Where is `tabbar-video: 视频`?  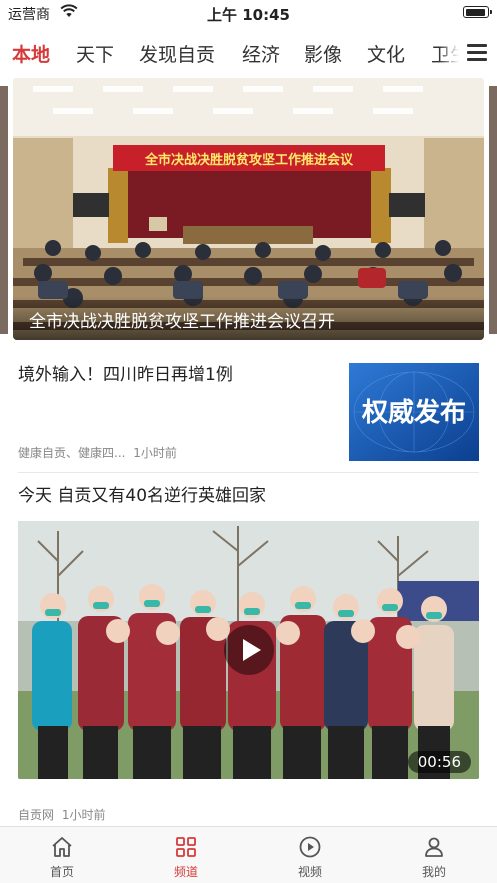 tabbar-video: 视频 is located at coordinates (310, 855).